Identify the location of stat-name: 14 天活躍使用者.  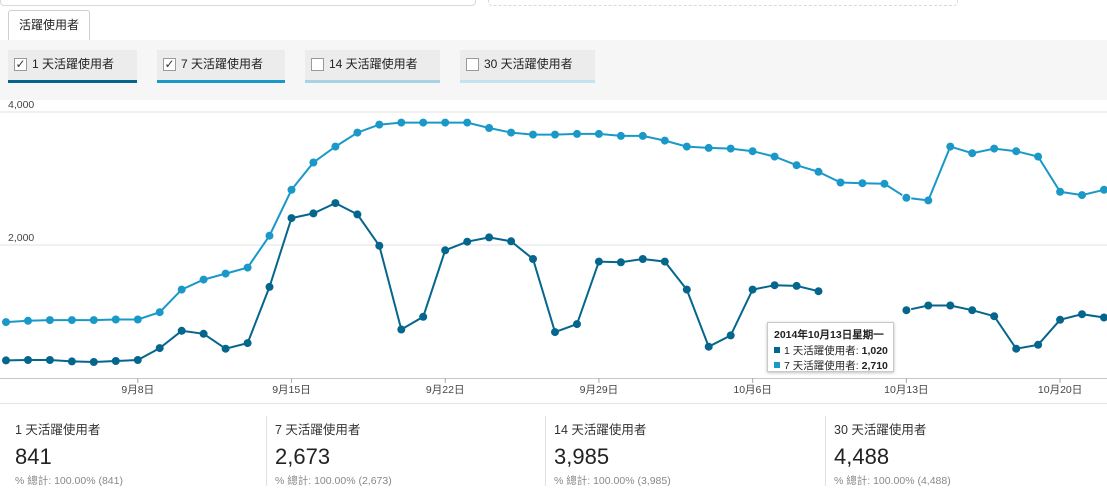
(600, 430).